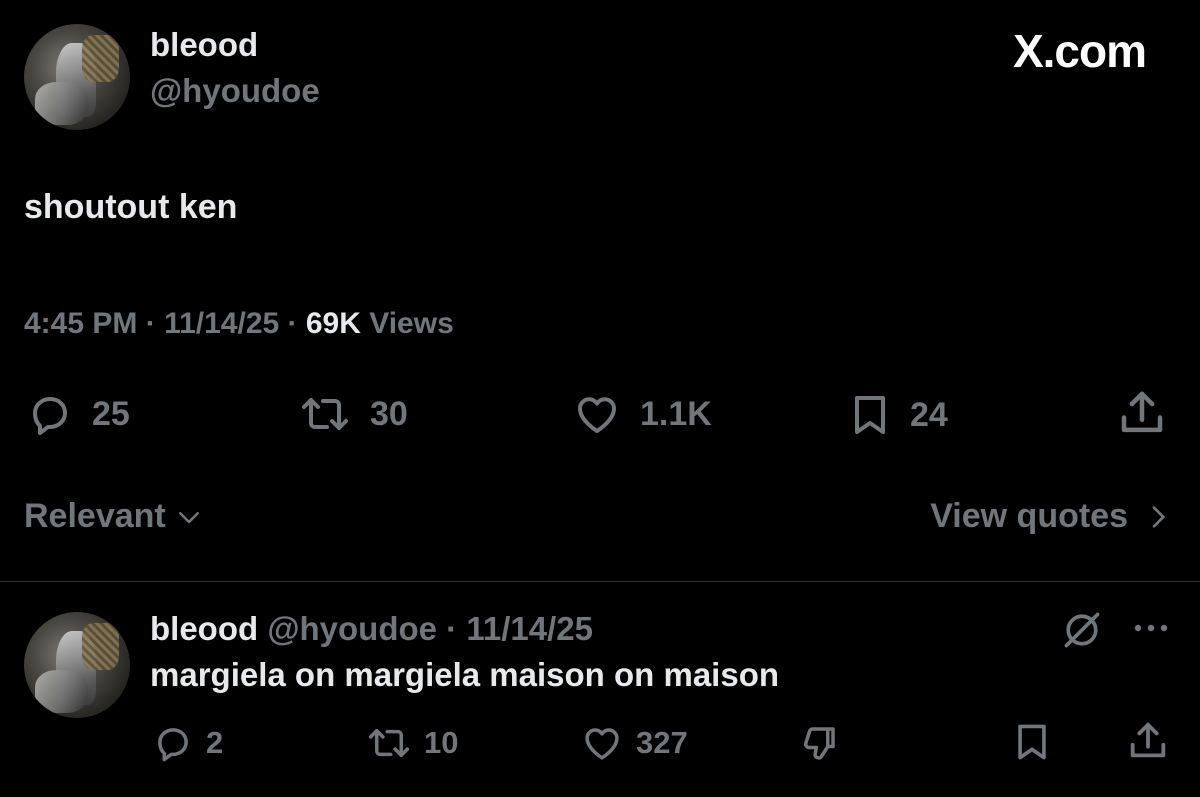 This screenshot has width=1200, height=797. I want to click on reply-reply-count: 2, so click(215, 742).